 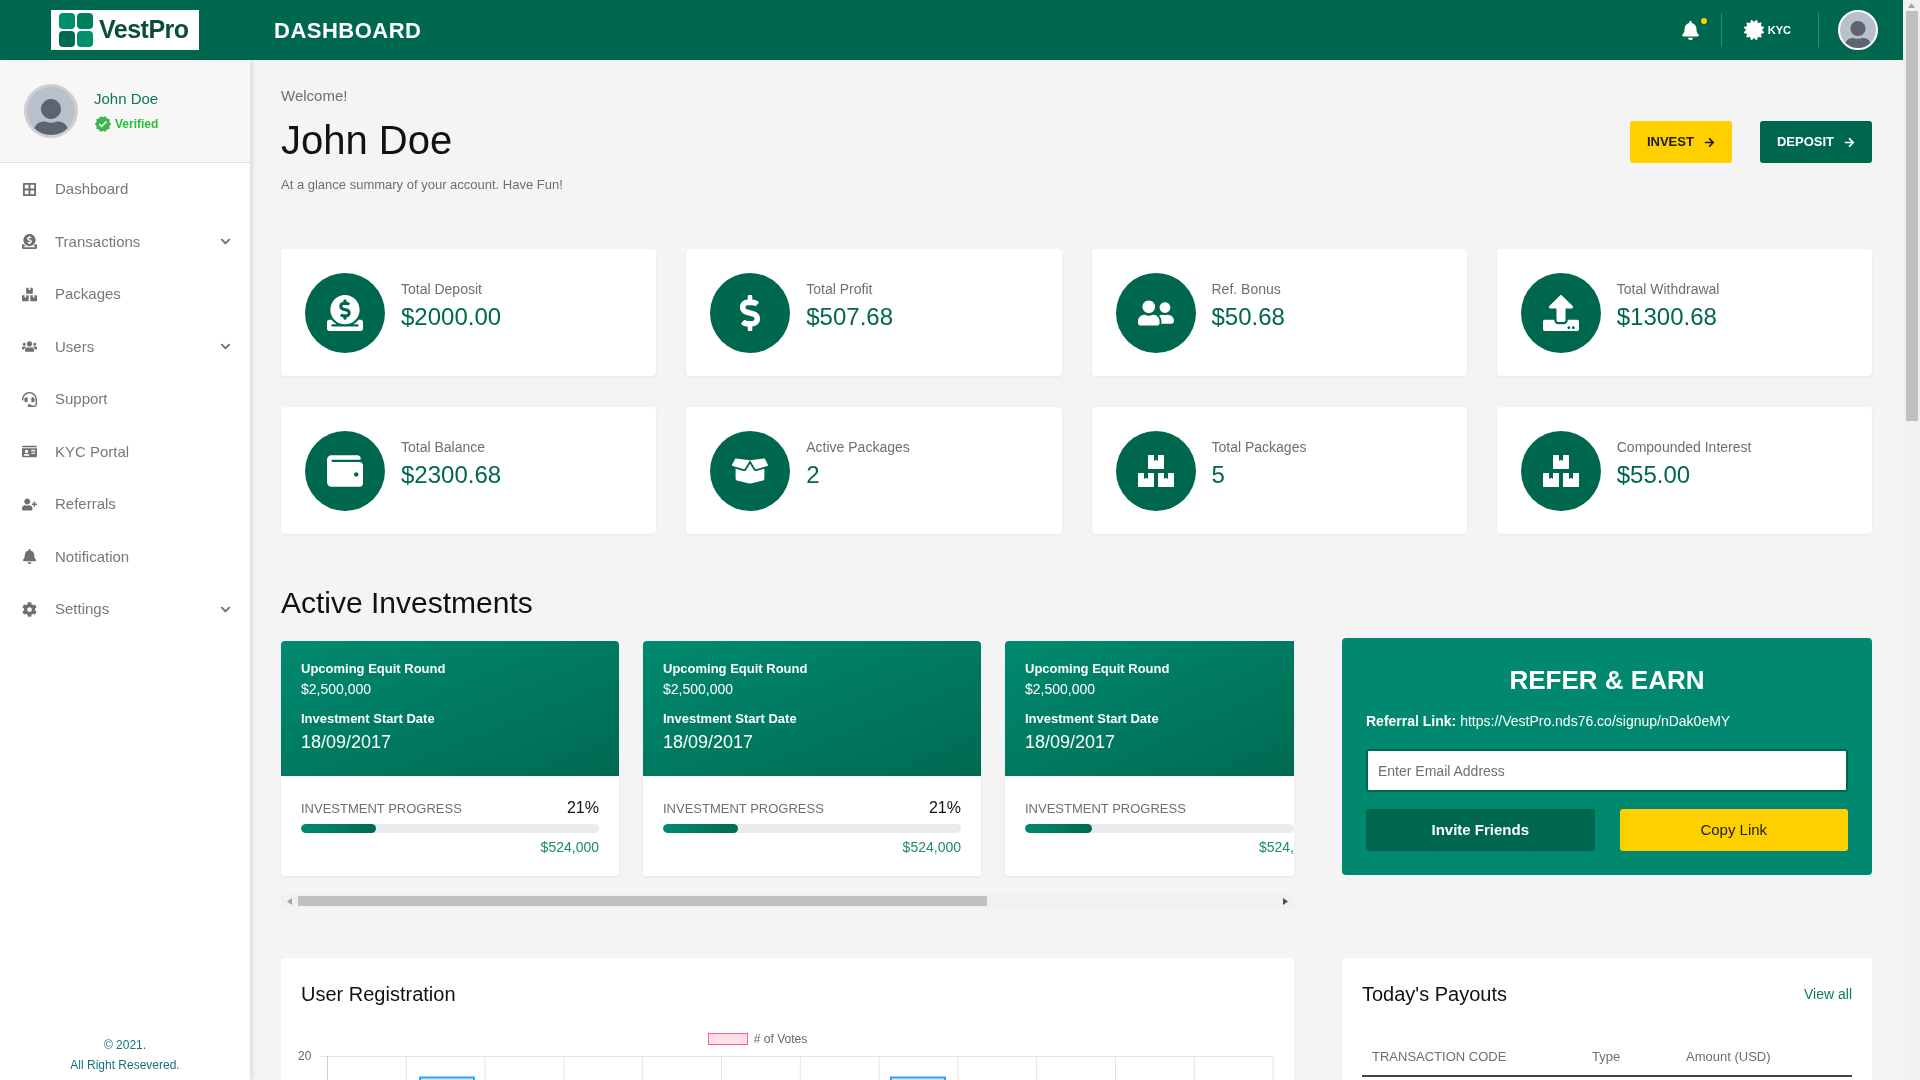 I want to click on refer-title: REFER & EARN, so click(x=1607, y=680).